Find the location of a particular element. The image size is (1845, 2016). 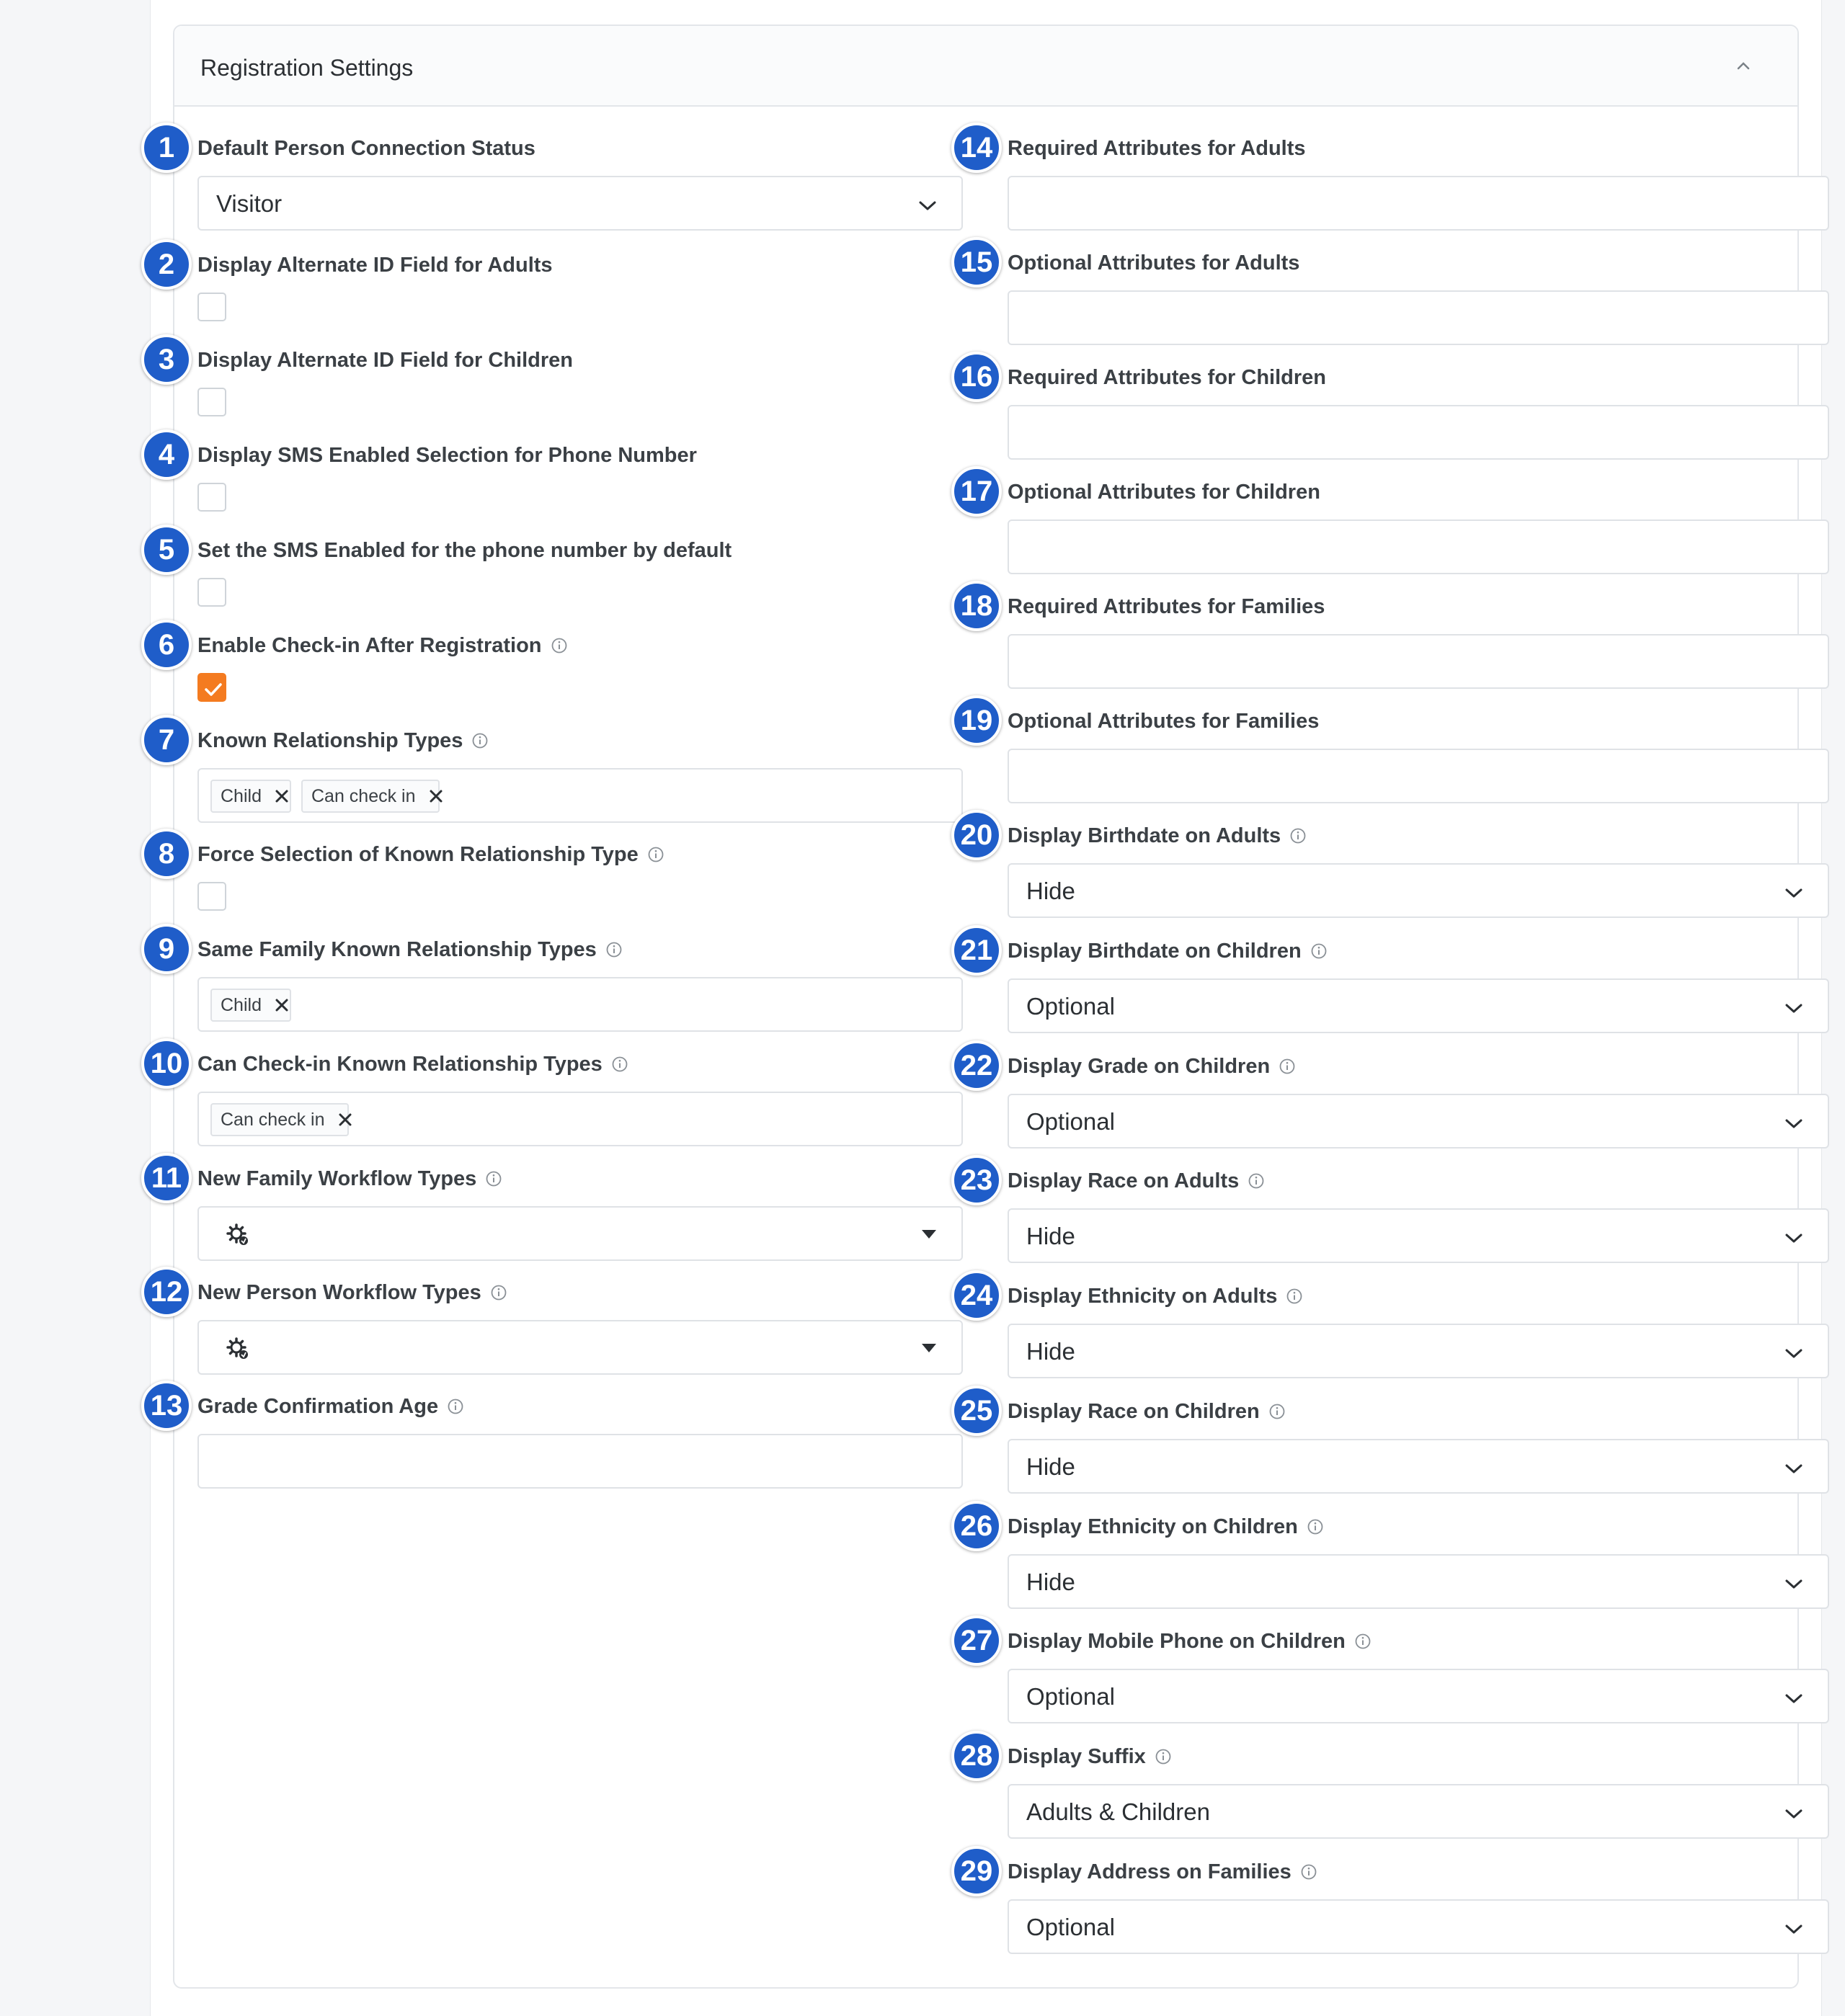

display-birthdate-on-children-select: Optional is located at coordinates (1418, 1005).